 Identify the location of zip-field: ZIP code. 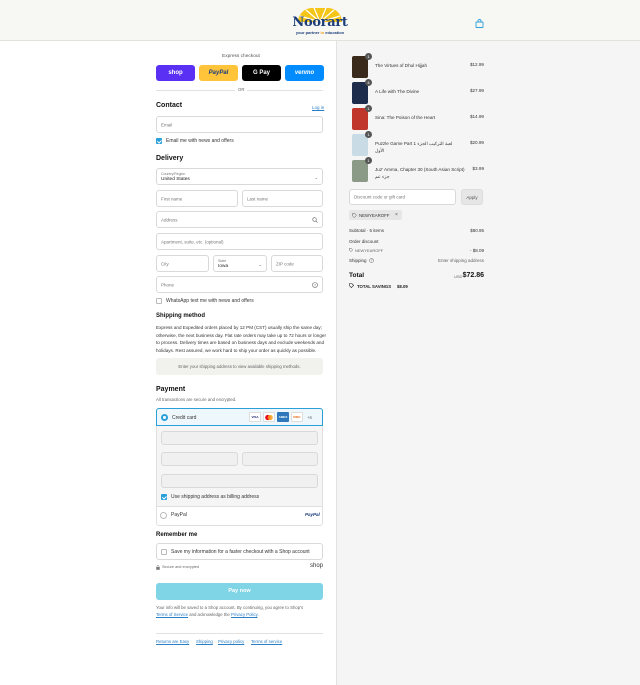
(297, 263).